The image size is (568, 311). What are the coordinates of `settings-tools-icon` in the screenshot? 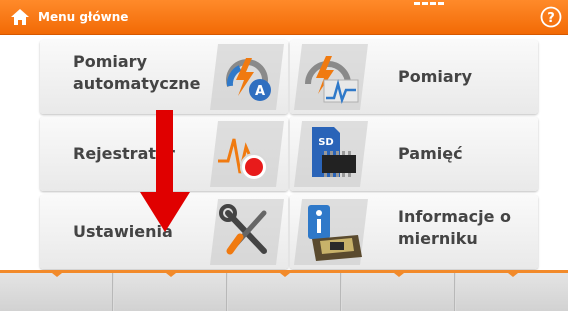 It's located at (247, 232).